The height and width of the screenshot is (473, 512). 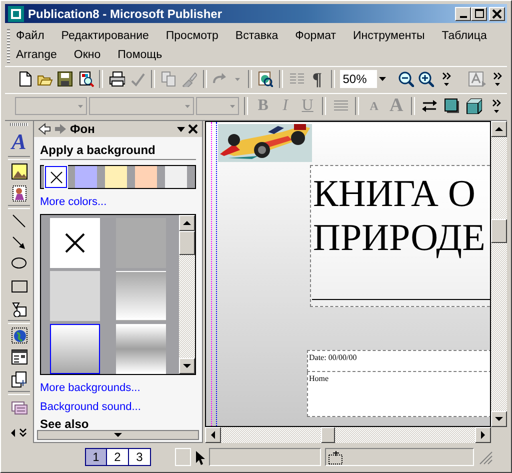 What do you see at coordinates (200, 457) in the screenshot?
I see `pointer-icon` at bounding box center [200, 457].